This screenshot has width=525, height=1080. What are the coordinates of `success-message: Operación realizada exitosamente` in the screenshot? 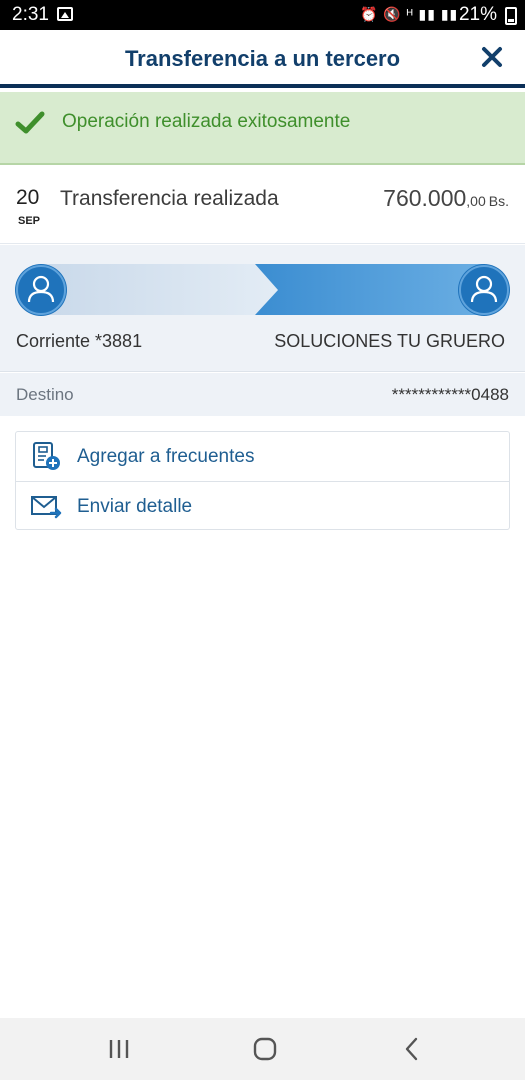 It's located at (206, 121).